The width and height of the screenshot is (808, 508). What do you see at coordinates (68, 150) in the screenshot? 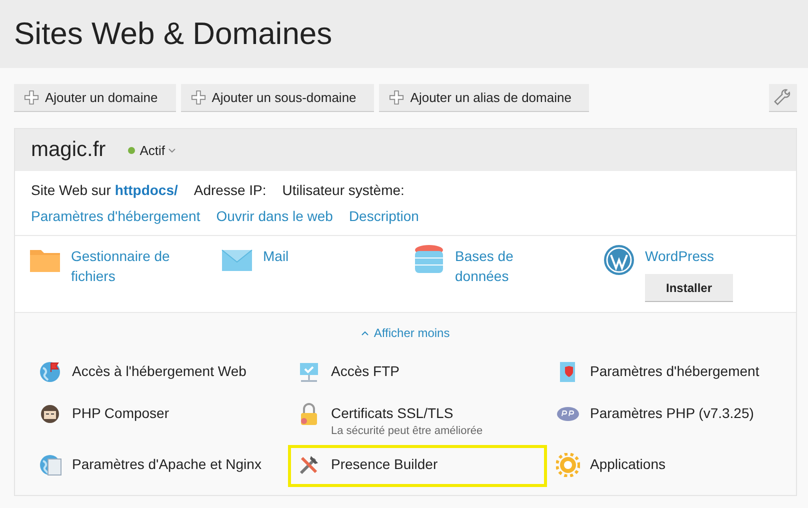
I see `domain-name: magic.fr` at bounding box center [68, 150].